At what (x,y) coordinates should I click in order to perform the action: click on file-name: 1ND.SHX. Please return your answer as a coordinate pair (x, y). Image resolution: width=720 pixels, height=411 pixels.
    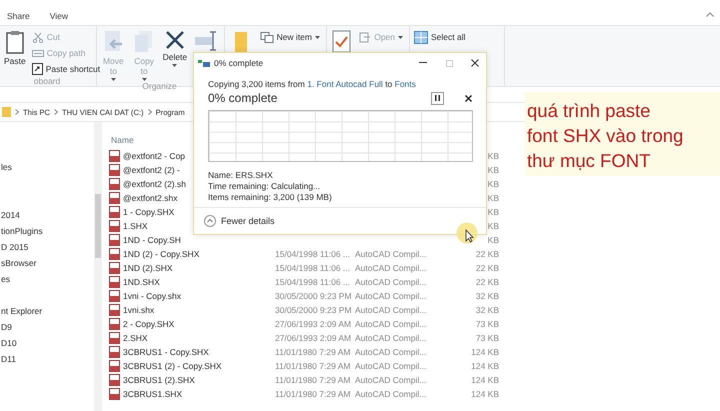
    Looking at the image, I should click on (141, 282).